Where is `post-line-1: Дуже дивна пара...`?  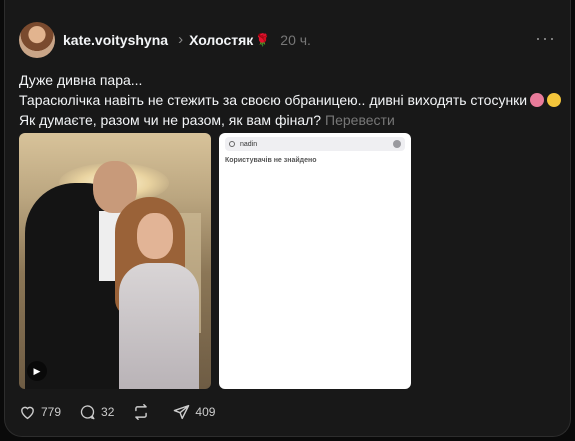
post-line-1: Дуже дивна пара... is located at coordinates (81, 80).